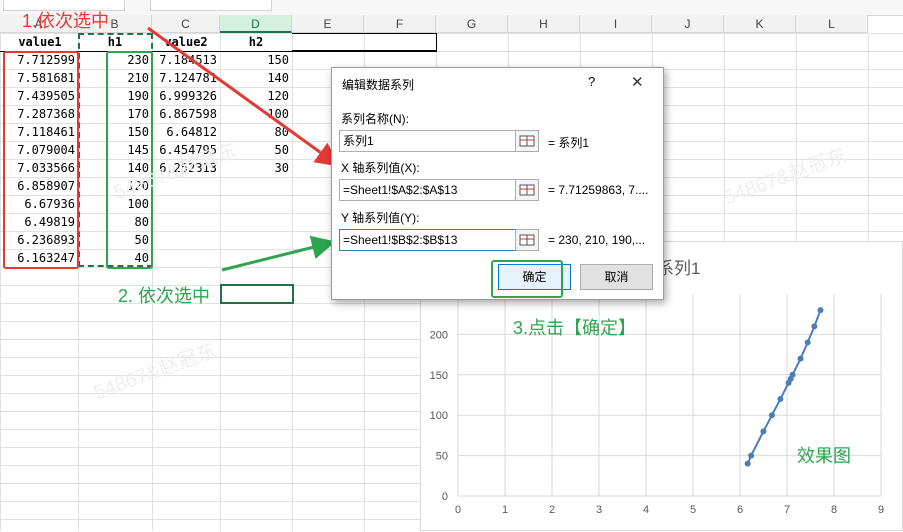 The width and height of the screenshot is (903, 532). I want to click on series-line, so click(784, 387).